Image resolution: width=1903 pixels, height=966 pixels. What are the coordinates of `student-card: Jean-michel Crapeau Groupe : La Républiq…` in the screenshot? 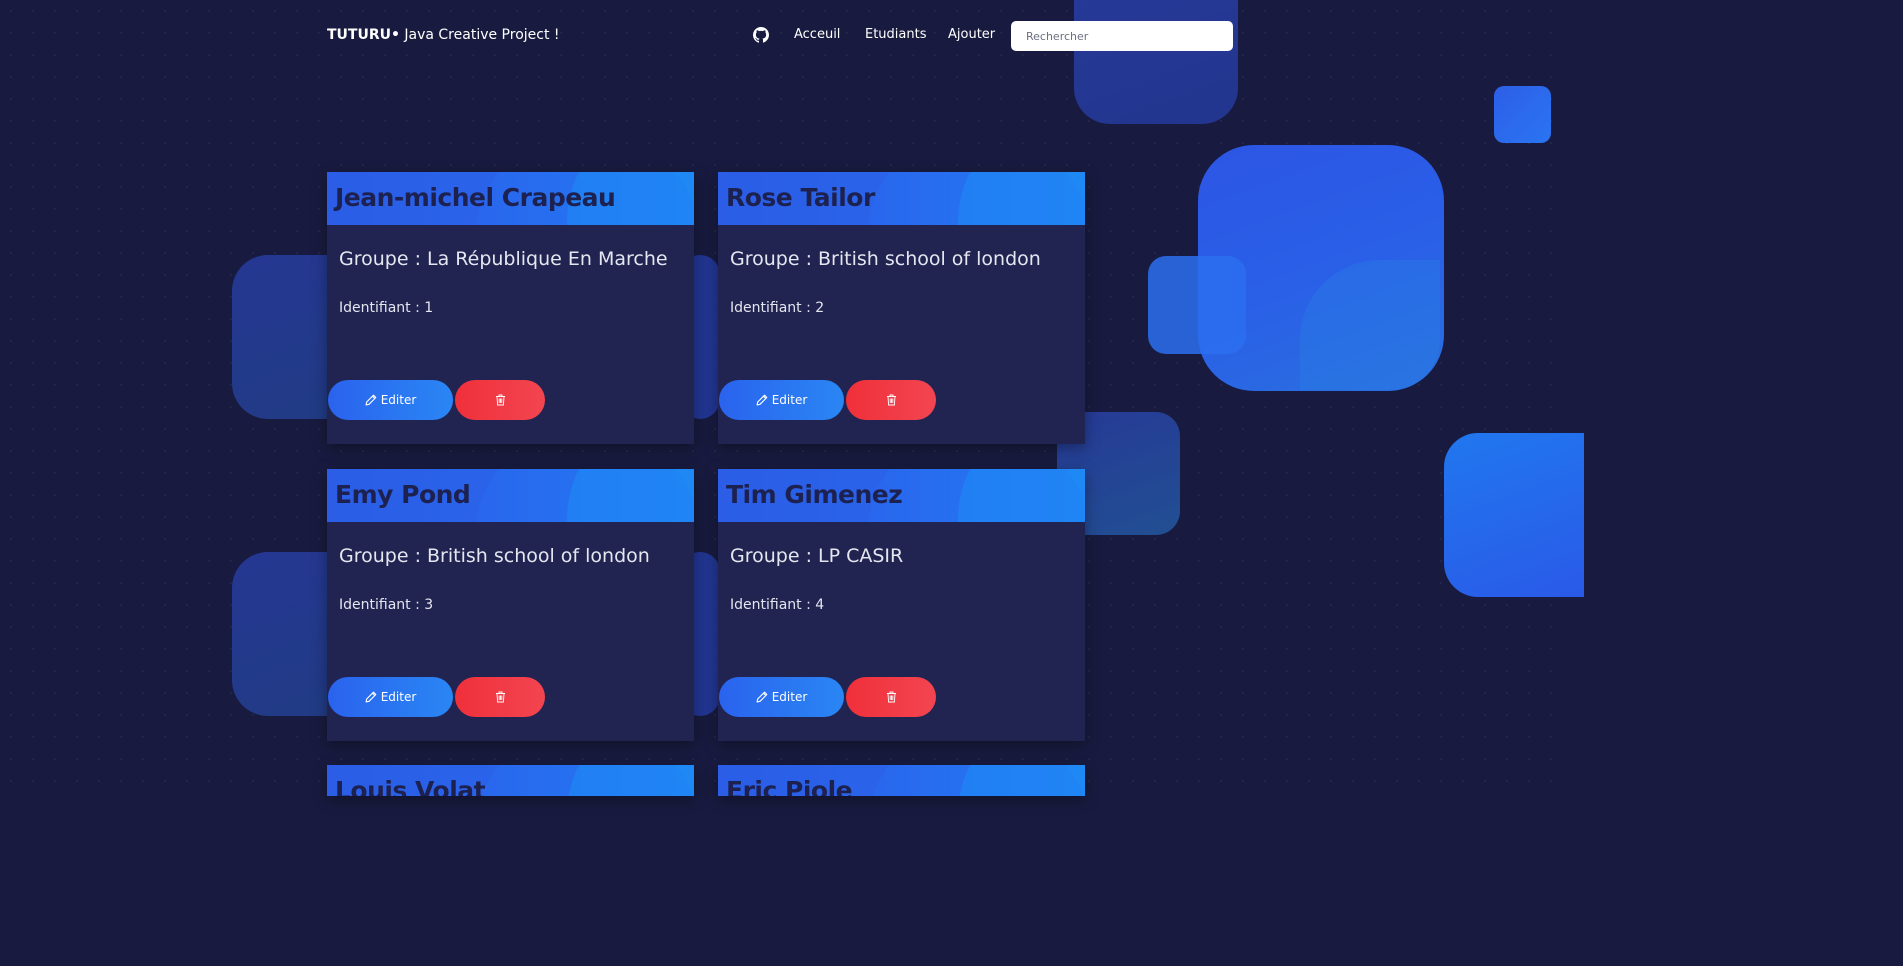 It's located at (510, 308).